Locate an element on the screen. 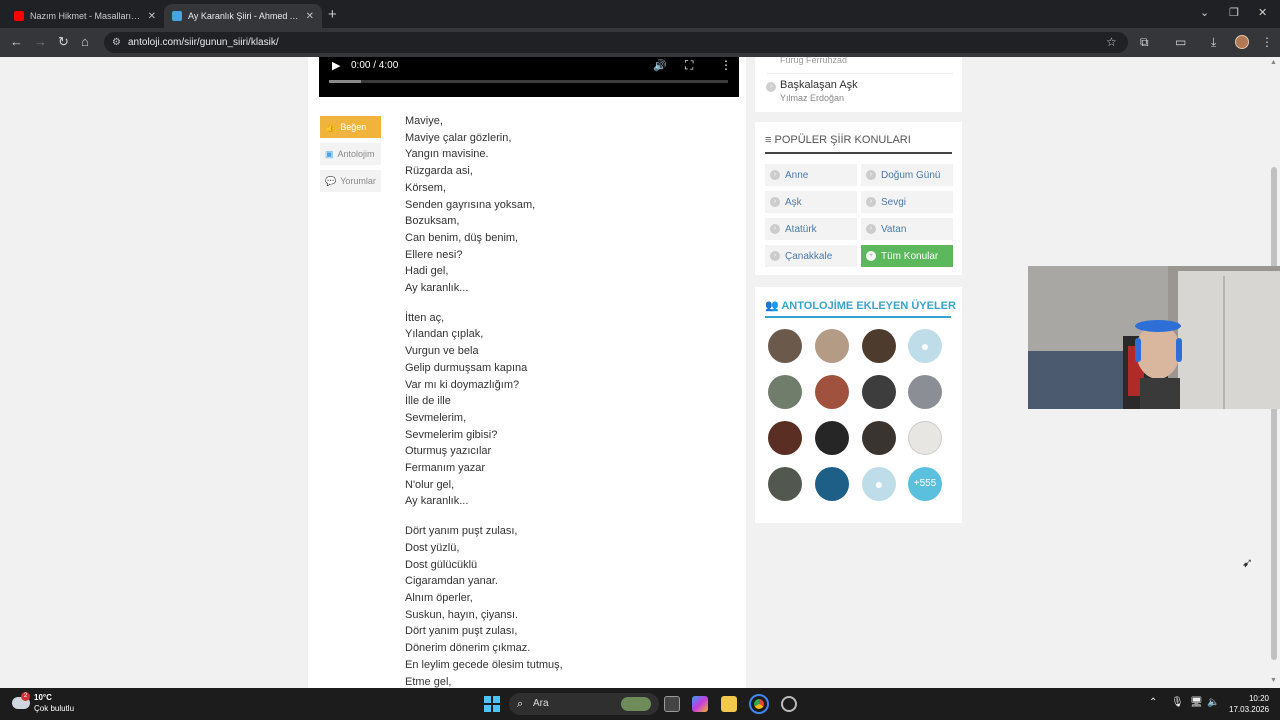 The height and width of the screenshot is (720, 1280). widget-thumbnail-icon is located at coordinates (636, 704).